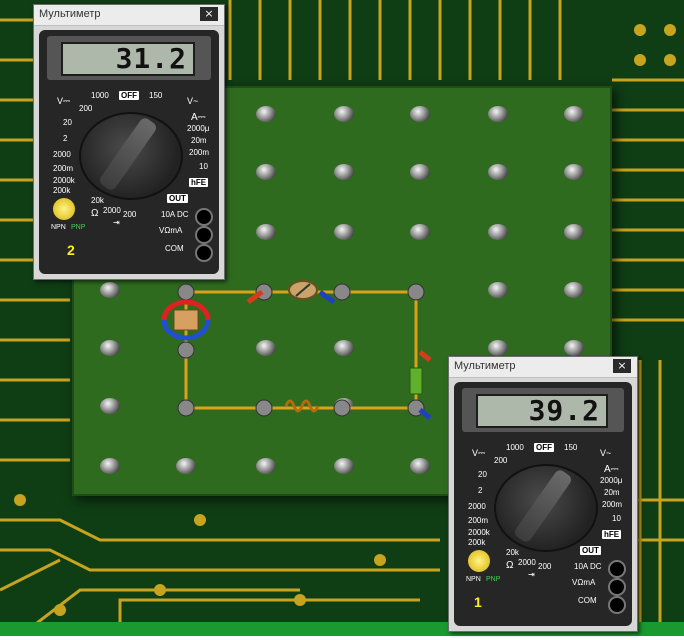 This screenshot has height=640, width=684. Describe the element at coordinates (303, 290) in the screenshot. I see `resistor-icon` at that location.